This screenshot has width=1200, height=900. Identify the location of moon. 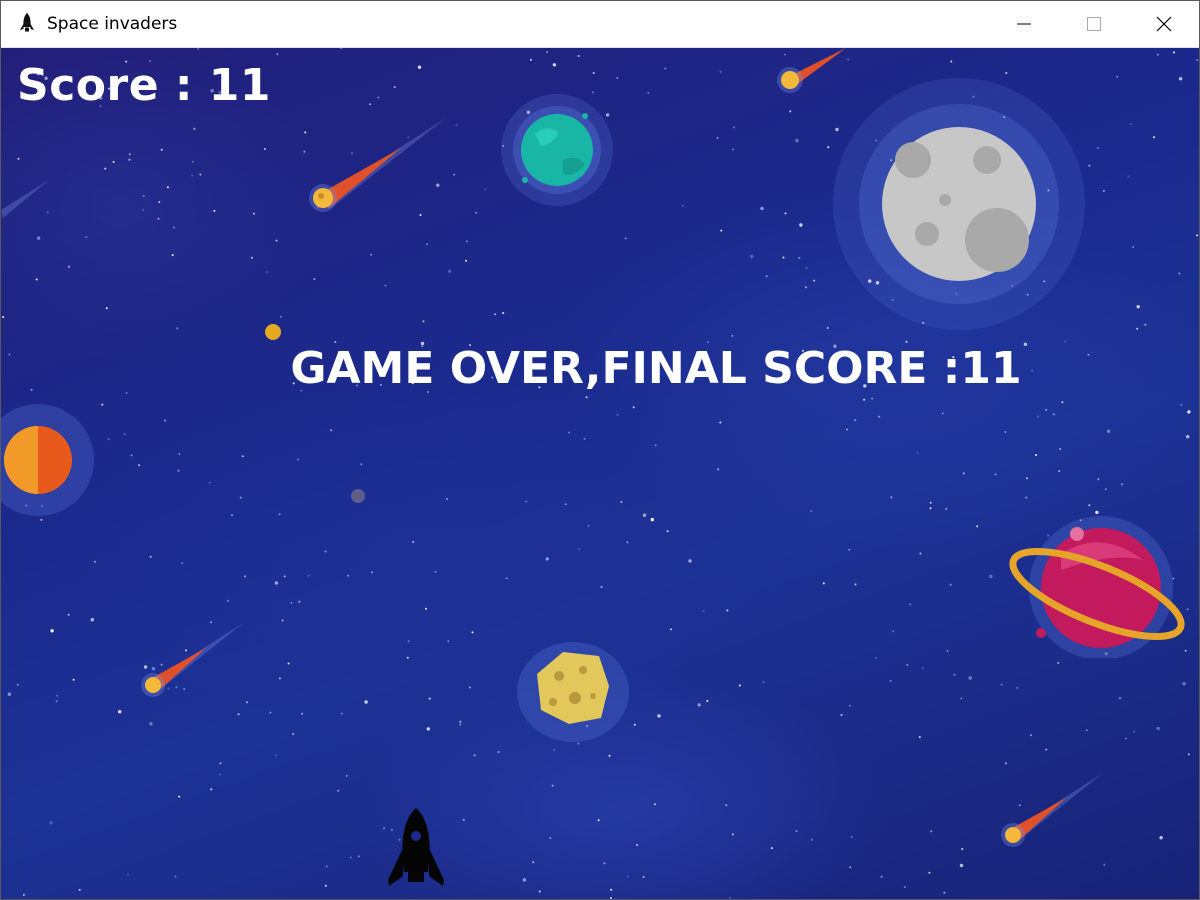
(959, 204).